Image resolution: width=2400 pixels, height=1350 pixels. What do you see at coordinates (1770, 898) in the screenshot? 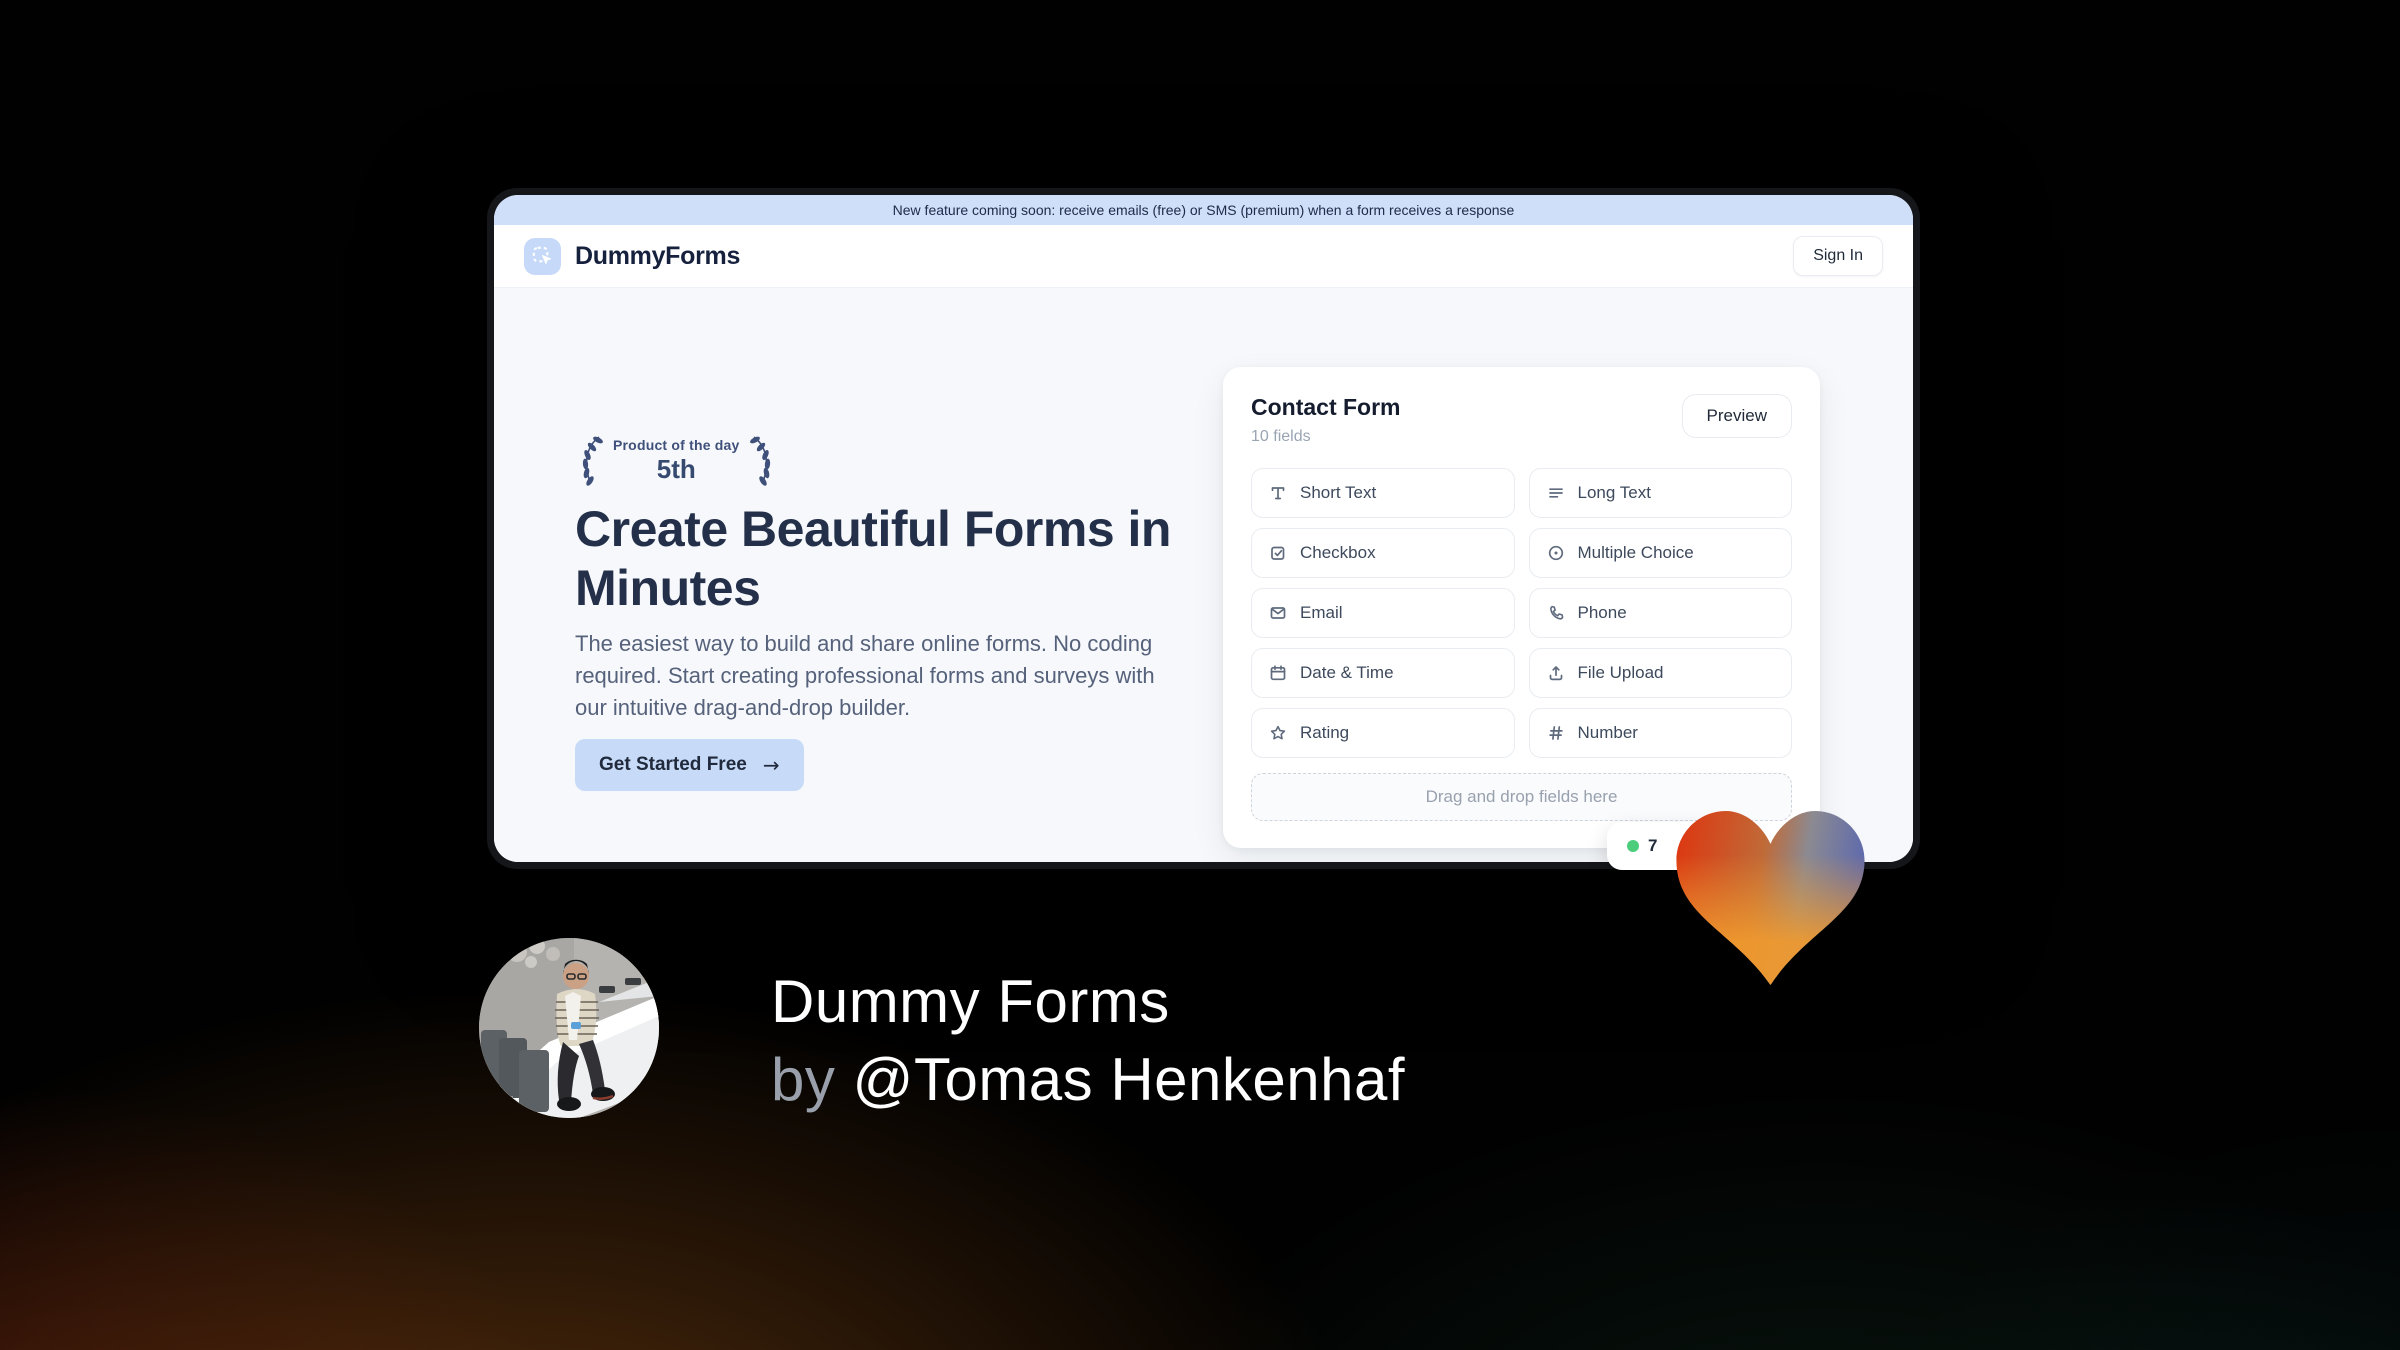
I see `gradient-heart-icon` at bounding box center [1770, 898].